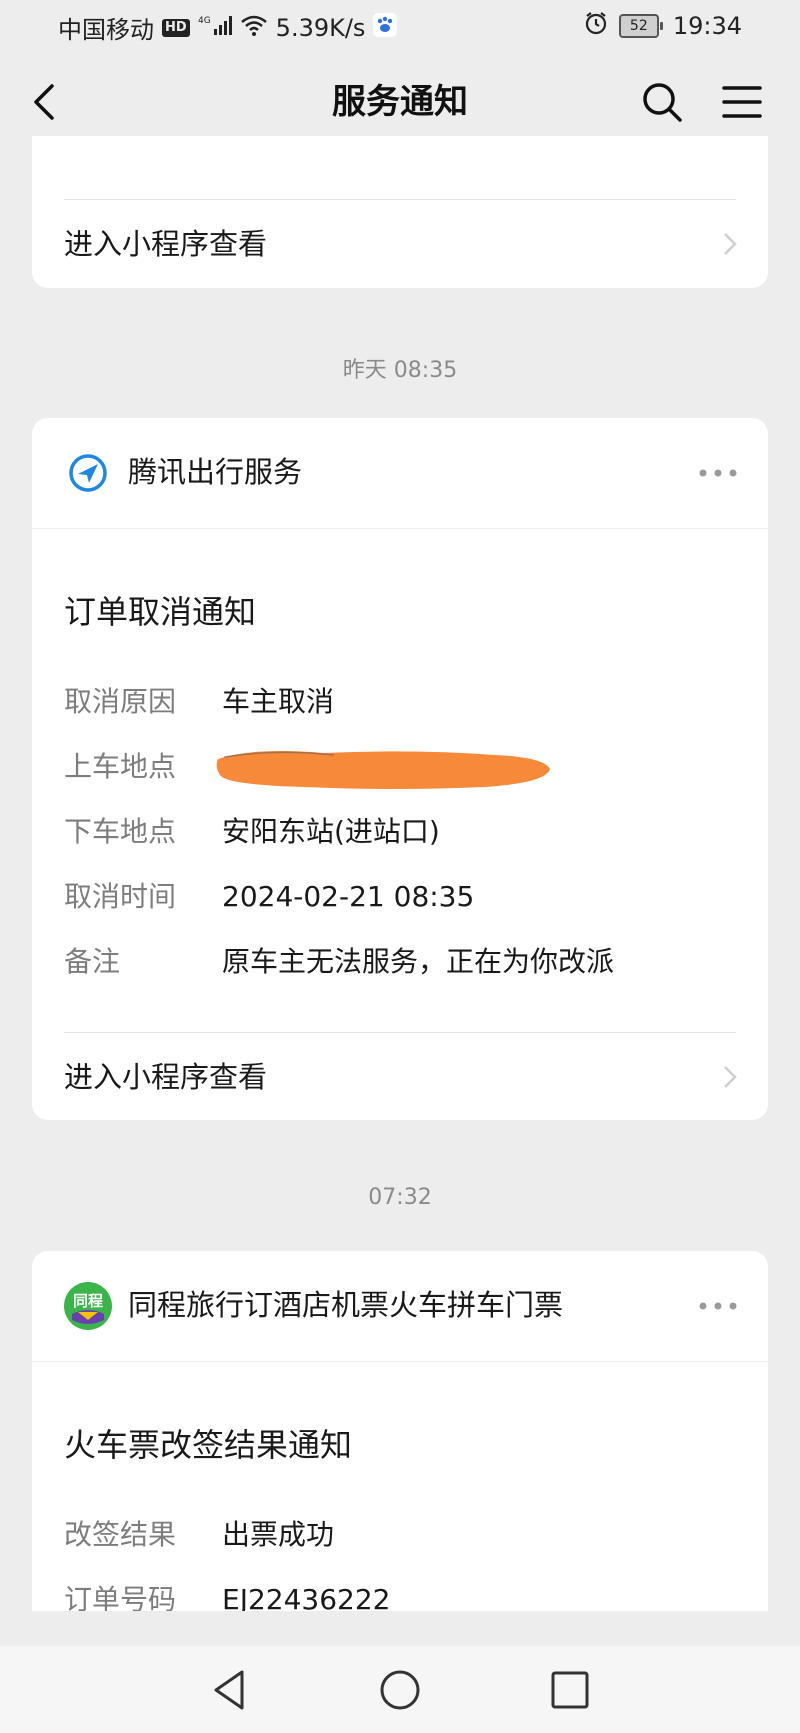 Image resolution: width=800 pixels, height=1733 pixels. Describe the element at coordinates (88, 1301) in the screenshot. I see `icon-text: 同程` at that location.